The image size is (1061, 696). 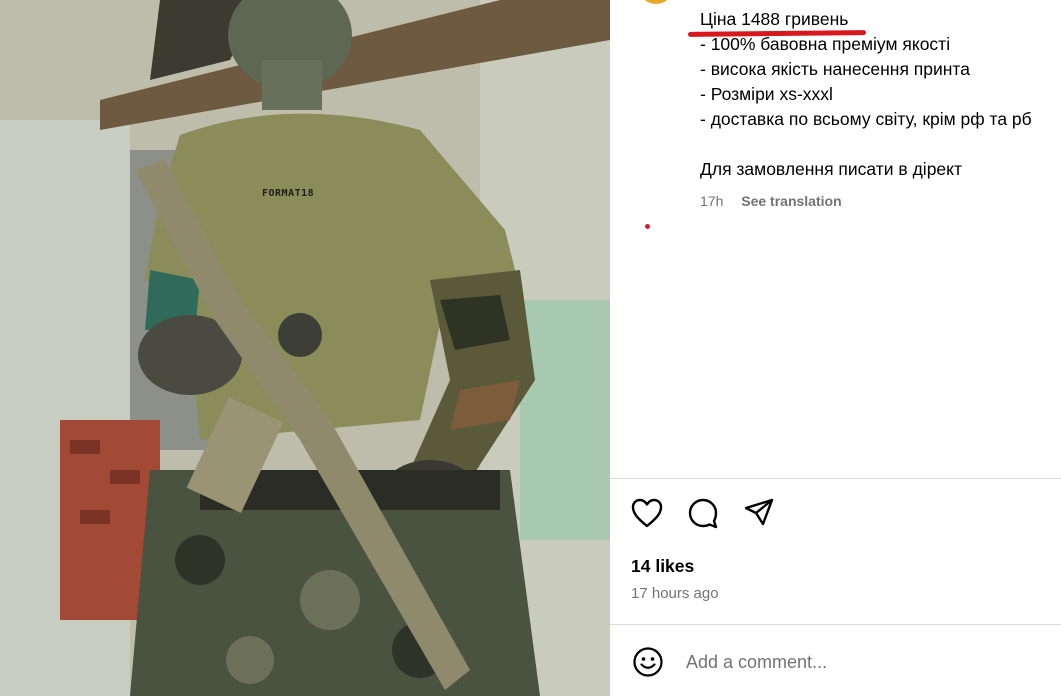 I want to click on price-text: Ціна 1488 гривень, so click(x=777, y=22).